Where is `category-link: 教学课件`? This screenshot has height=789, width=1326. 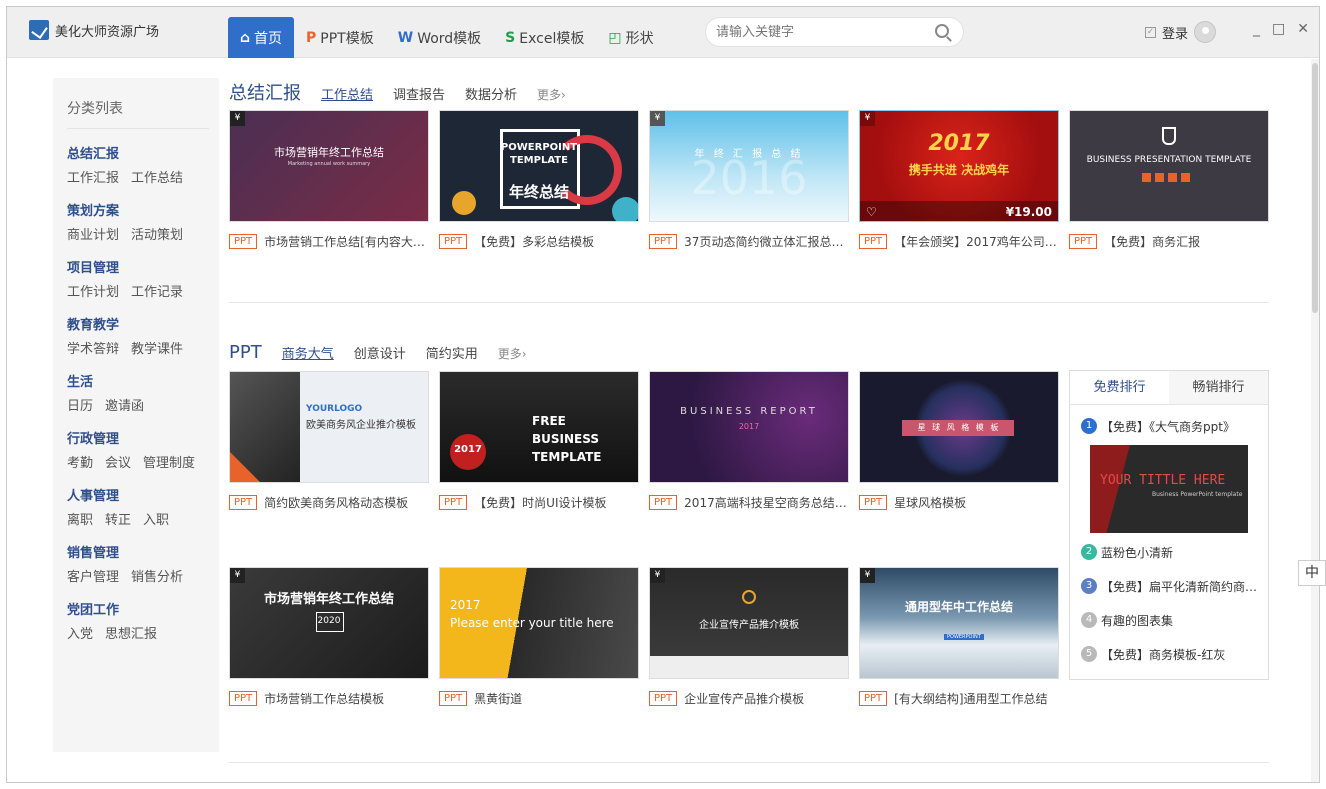
category-link: 教学课件 is located at coordinates (157, 347).